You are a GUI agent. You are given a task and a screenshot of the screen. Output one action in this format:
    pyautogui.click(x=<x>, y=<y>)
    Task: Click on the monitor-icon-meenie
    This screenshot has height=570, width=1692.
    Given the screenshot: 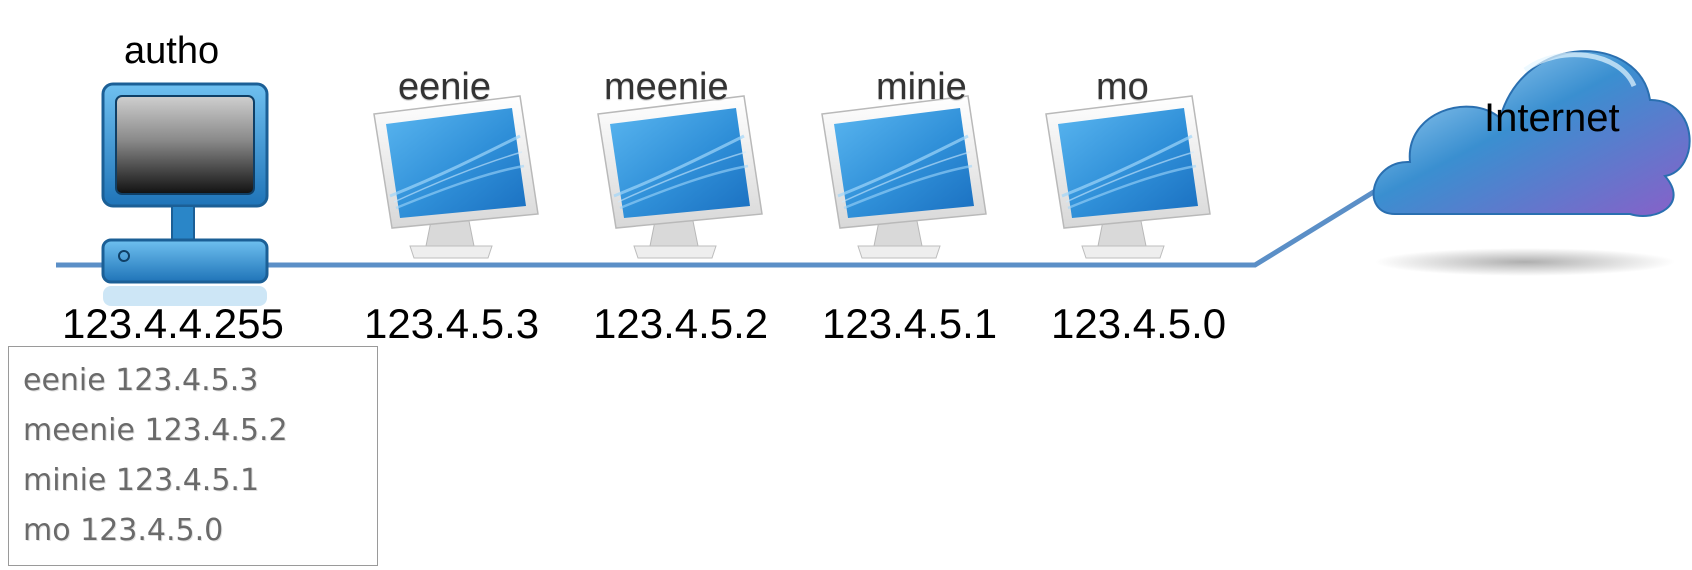 What is the action you would take?
    pyautogui.click(x=680, y=177)
    